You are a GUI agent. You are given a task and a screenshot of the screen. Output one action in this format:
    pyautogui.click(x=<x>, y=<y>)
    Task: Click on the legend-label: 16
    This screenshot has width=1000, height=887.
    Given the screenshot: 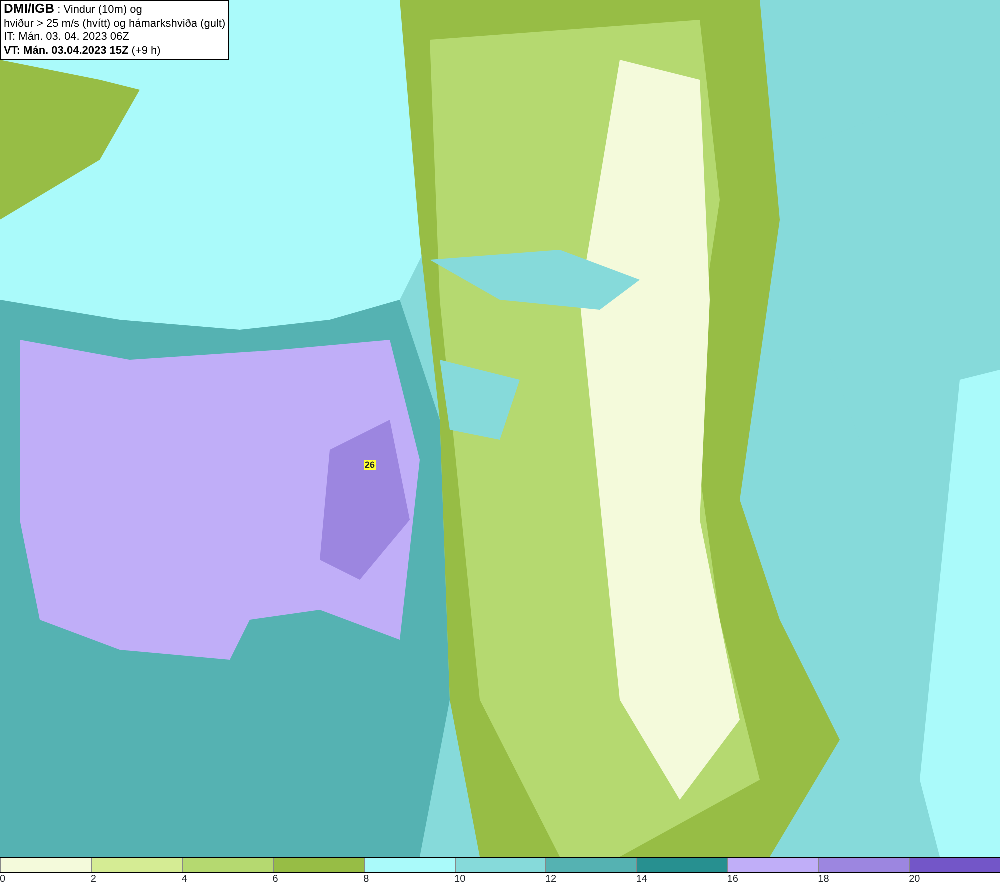 What is the action you would take?
    pyautogui.click(x=732, y=879)
    